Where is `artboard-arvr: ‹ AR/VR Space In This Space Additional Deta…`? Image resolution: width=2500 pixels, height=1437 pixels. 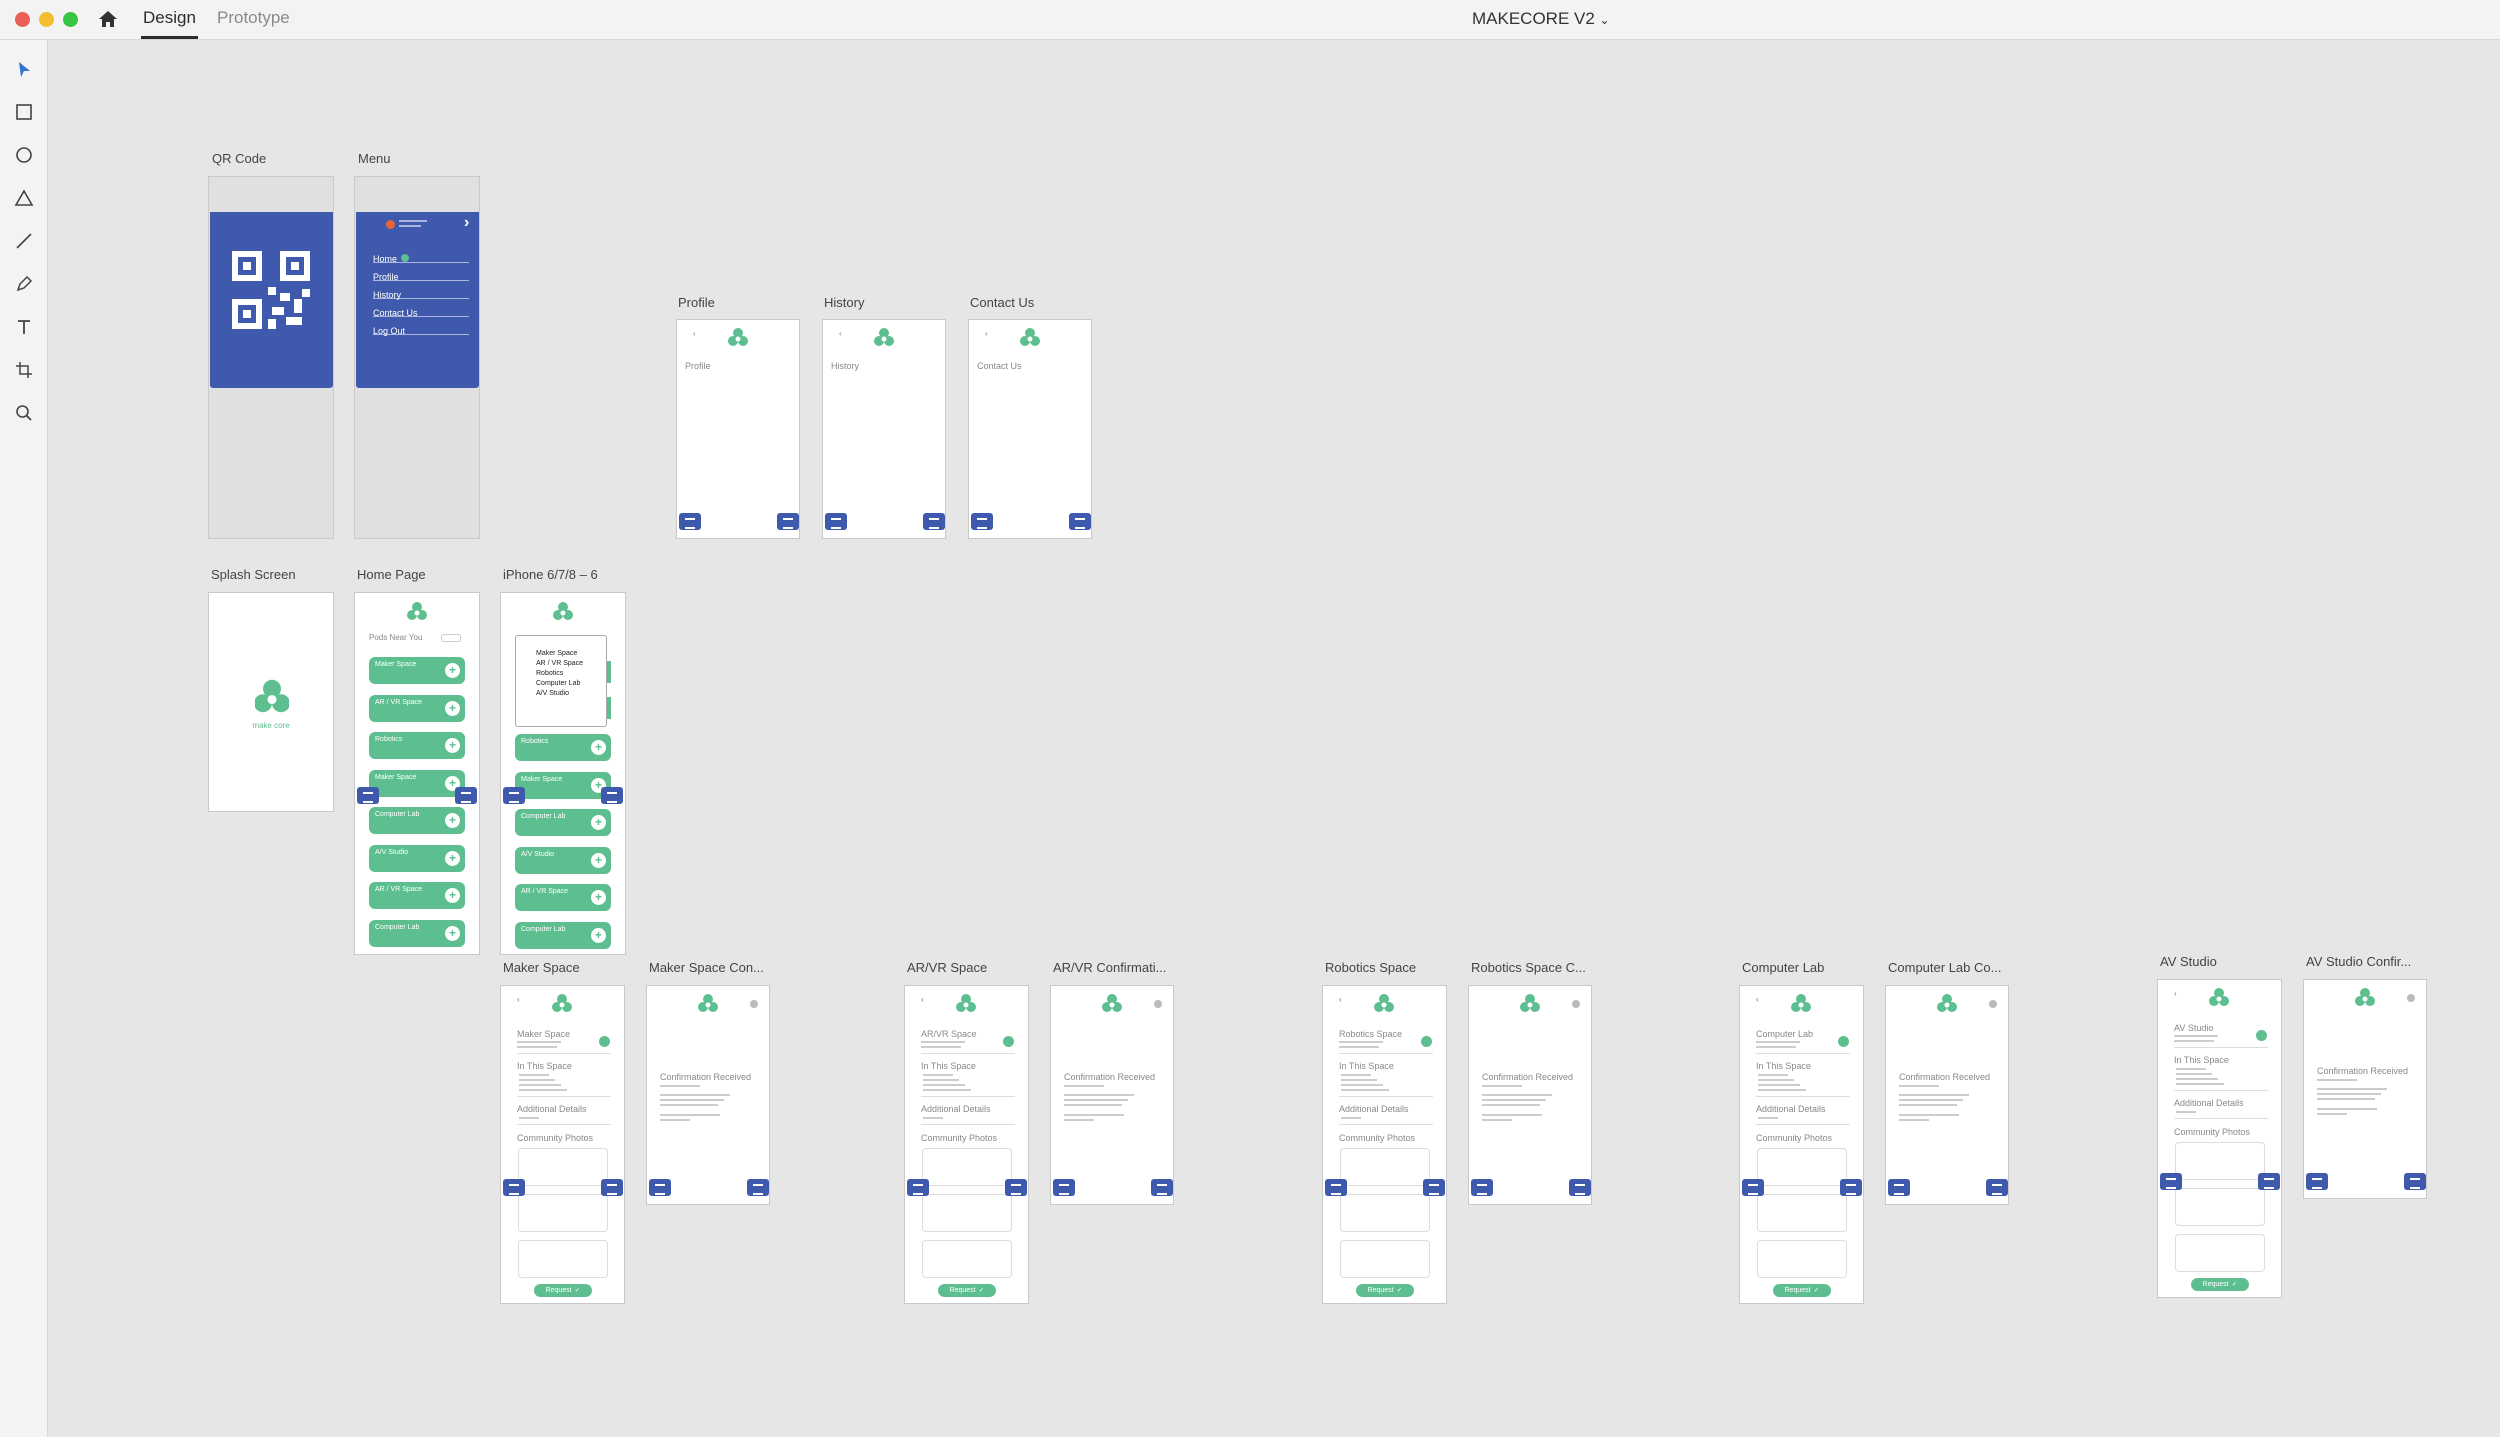
artboard-arvr: ‹ AR/VR Space In This Space Additional Deta… is located at coordinates (966, 1144).